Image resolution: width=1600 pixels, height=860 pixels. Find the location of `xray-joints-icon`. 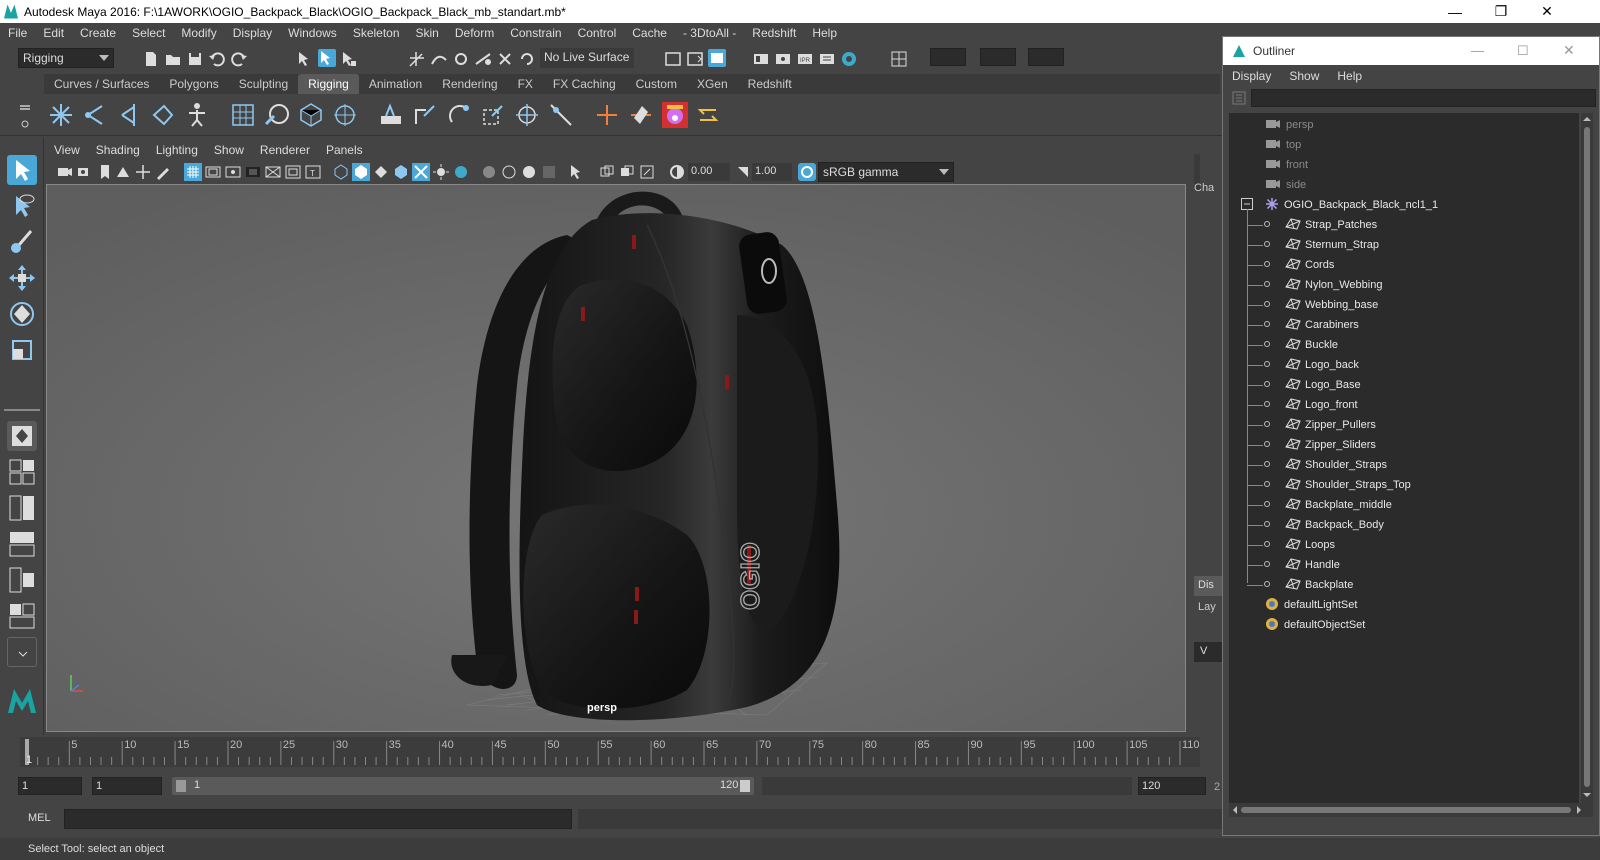

xray-joints-icon is located at coordinates (607, 172).